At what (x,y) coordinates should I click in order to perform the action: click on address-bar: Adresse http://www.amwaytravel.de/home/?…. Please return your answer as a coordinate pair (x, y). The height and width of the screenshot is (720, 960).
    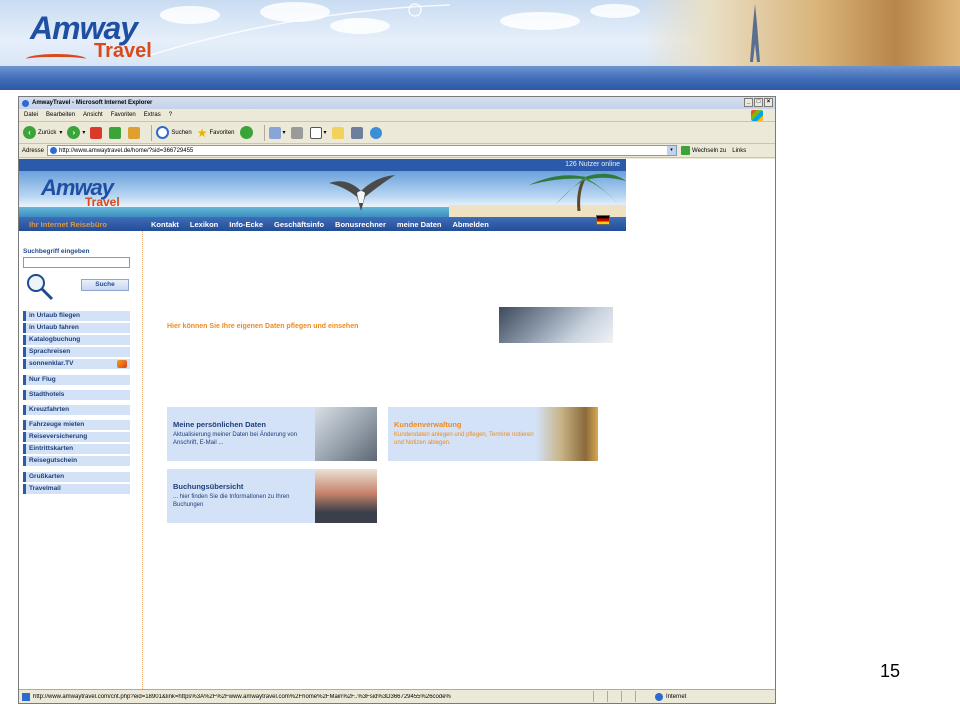
    Looking at the image, I should click on (397, 151).